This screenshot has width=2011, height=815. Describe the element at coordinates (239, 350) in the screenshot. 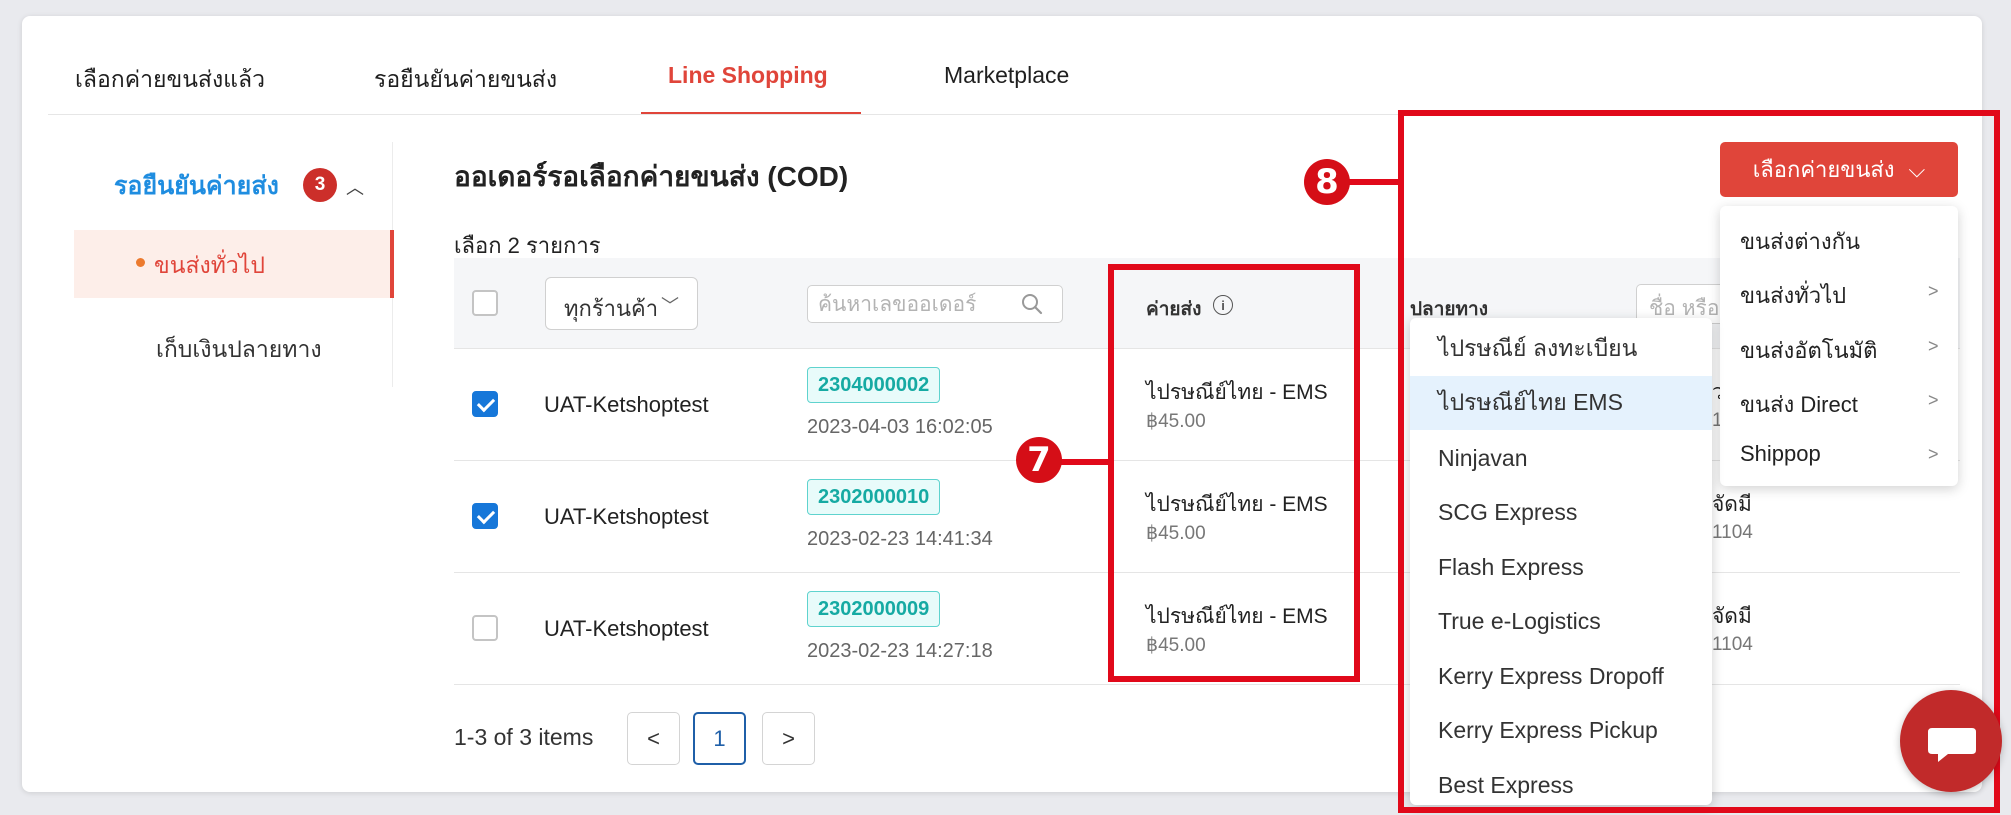

I see `sidebar-item-cod: เก็บเงินปลายทาง` at that location.